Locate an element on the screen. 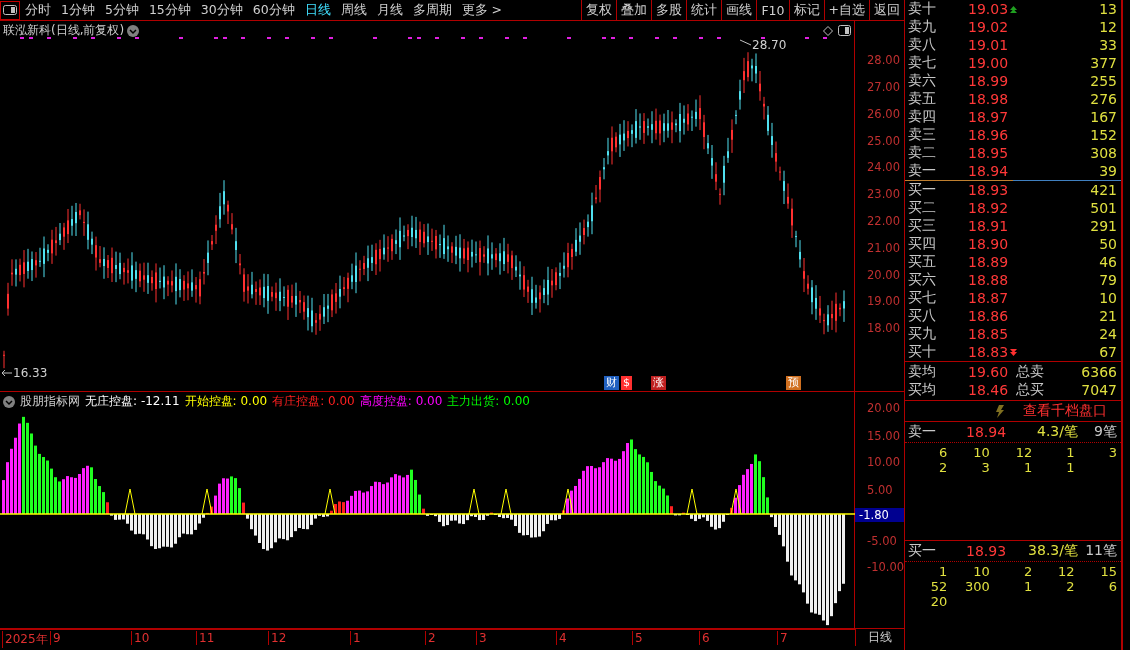 The height and width of the screenshot is (650, 1130). price-tick: 18.00 is located at coordinates (883, 328).